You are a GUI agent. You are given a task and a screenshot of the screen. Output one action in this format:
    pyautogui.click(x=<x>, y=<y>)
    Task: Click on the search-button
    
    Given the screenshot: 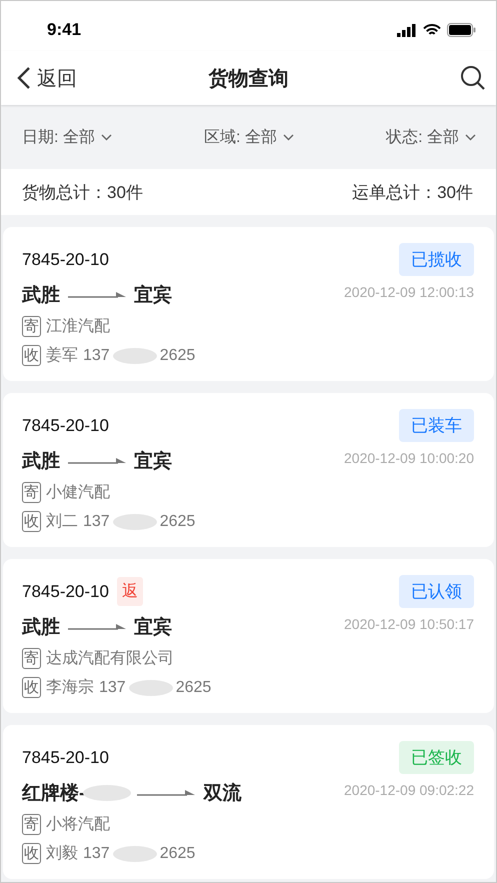 What is the action you would take?
    pyautogui.click(x=473, y=78)
    